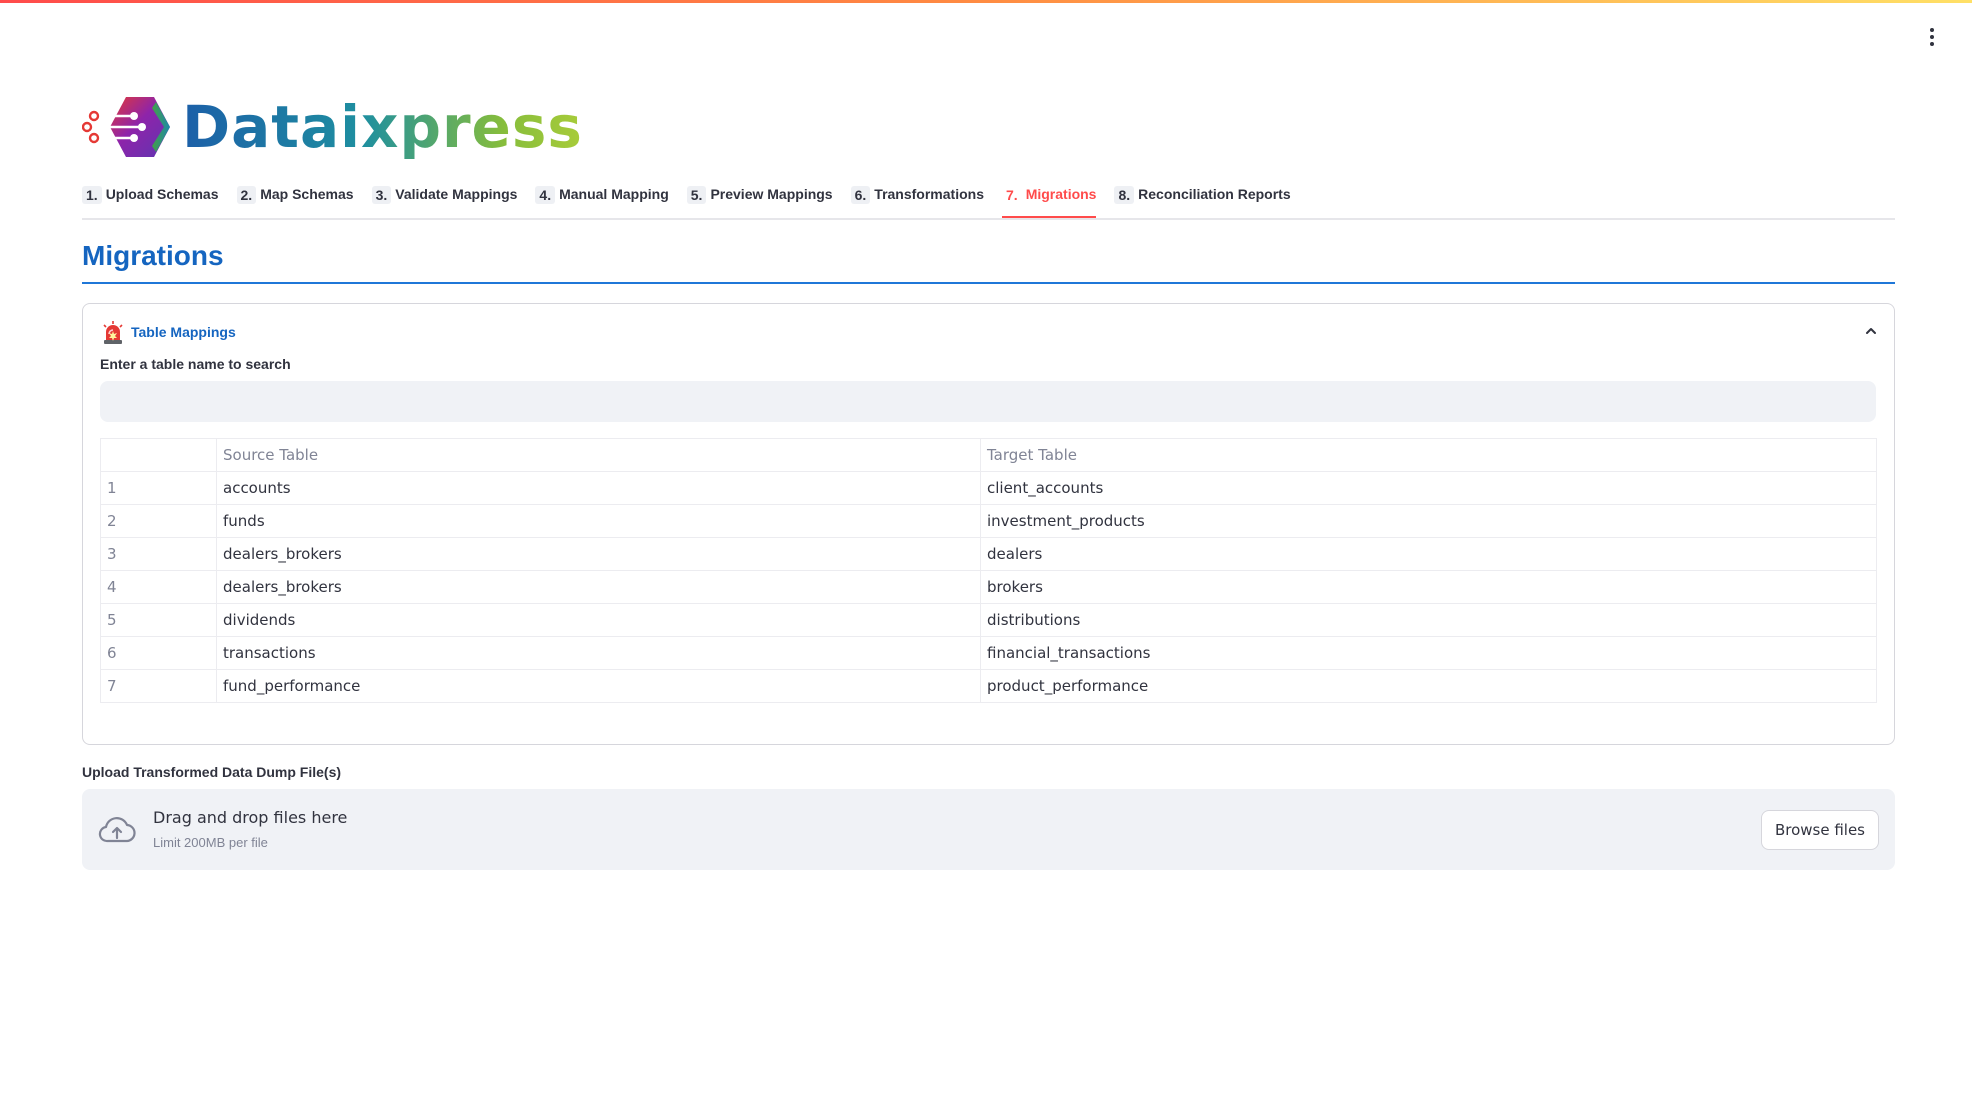 This screenshot has width=1972, height=1109. Describe the element at coordinates (158, 653) in the screenshot. I see `row-index: 6` at that location.